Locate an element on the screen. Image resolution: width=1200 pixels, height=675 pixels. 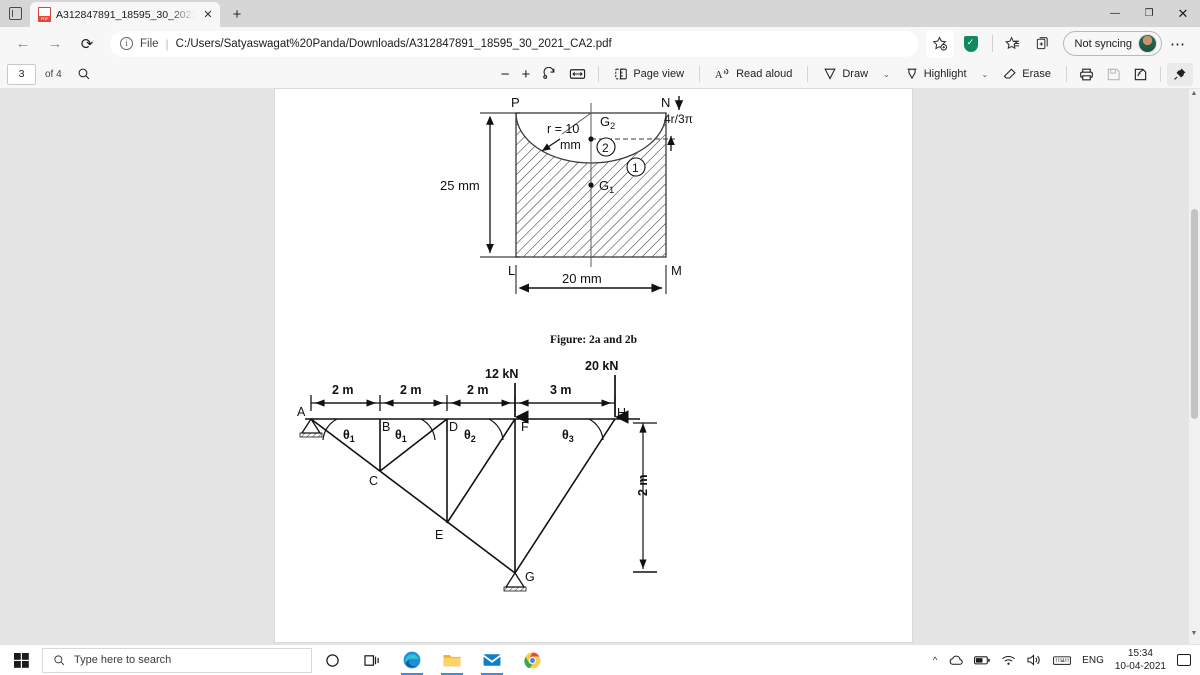
chrome-icon is located at coordinates (531, 660).